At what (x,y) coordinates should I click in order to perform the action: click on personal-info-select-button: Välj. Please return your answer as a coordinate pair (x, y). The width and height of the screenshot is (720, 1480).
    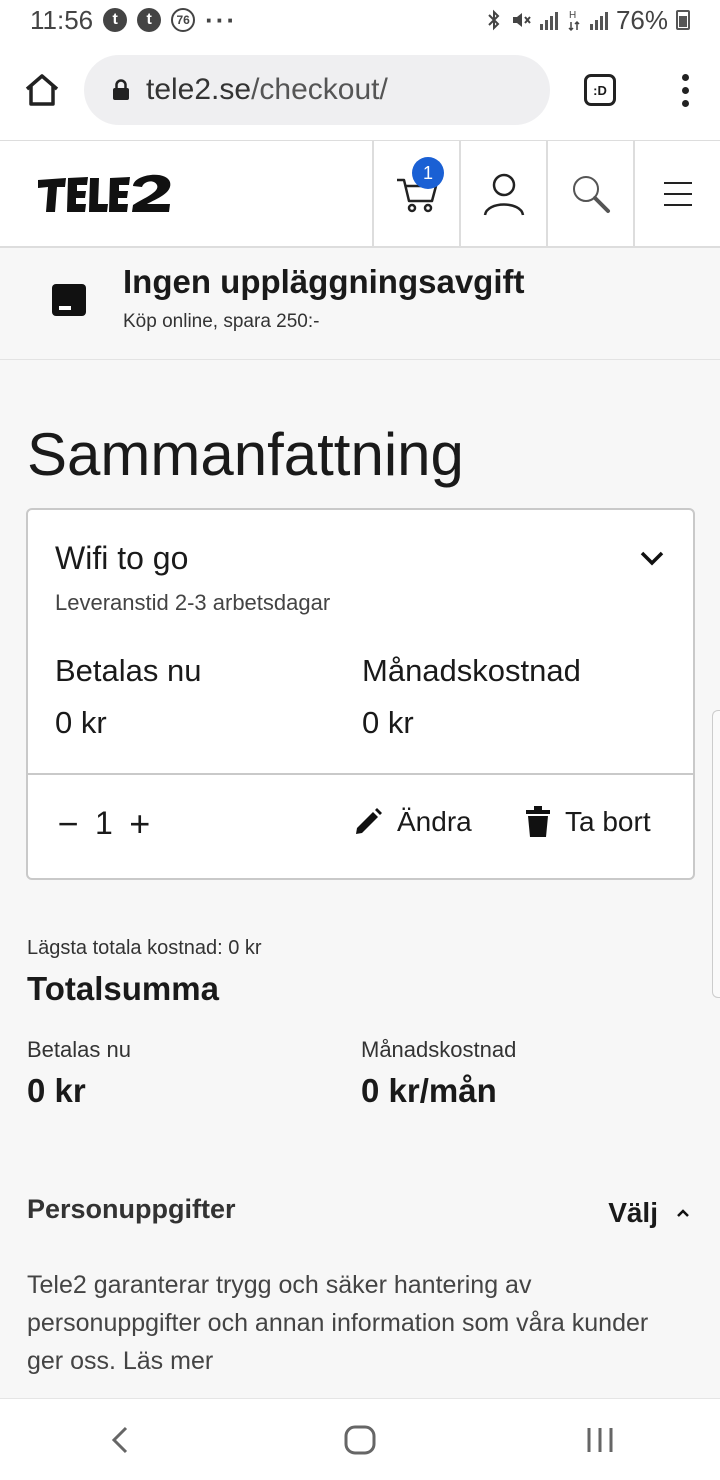
    Looking at the image, I should click on (649, 1213).